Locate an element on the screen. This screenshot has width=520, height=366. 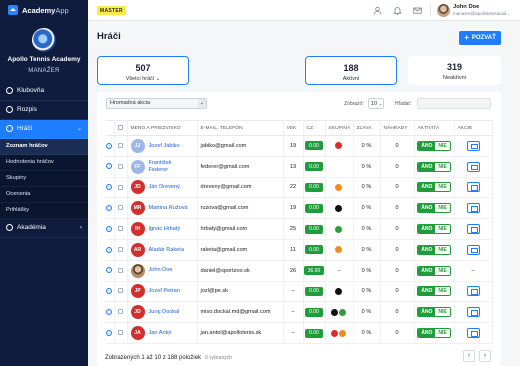
player-name: Ignác Hrbatý is located at coordinates (169, 229).